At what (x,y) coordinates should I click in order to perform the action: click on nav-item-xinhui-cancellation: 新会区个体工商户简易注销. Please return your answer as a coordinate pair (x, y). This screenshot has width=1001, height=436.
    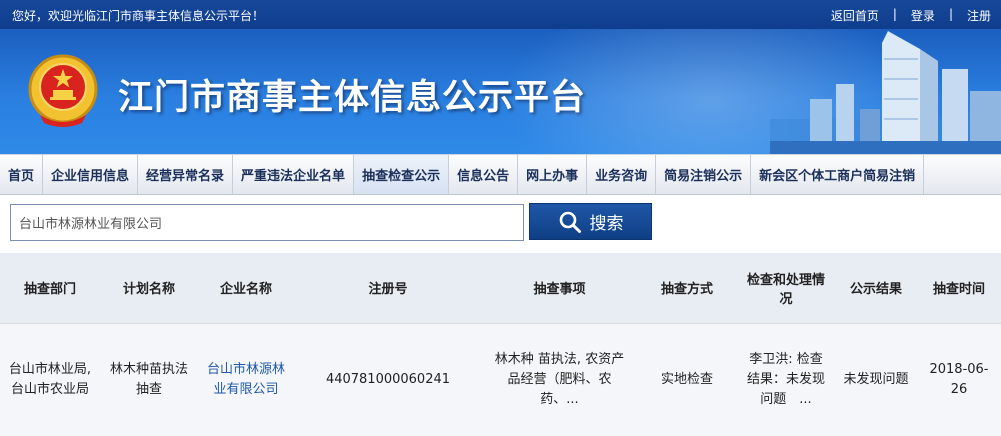
    Looking at the image, I should click on (838, 174).